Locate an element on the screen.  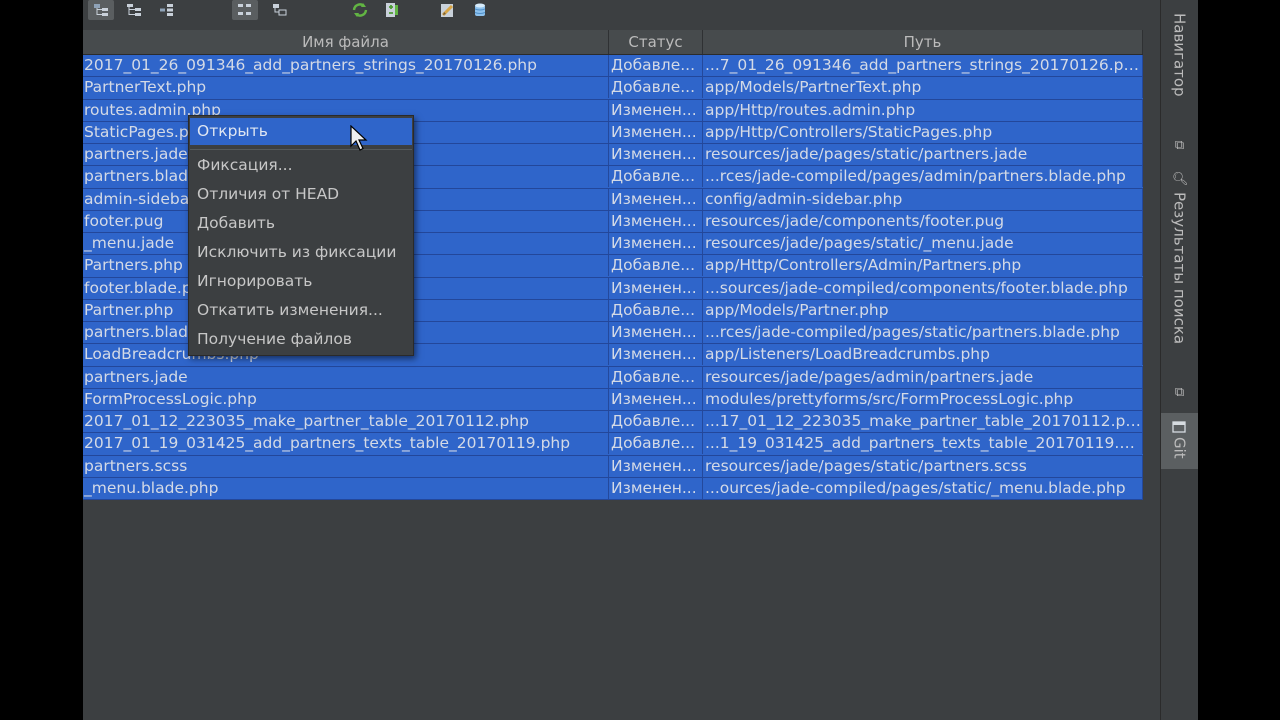
left-letterbox is located at coordinates (41, 360).